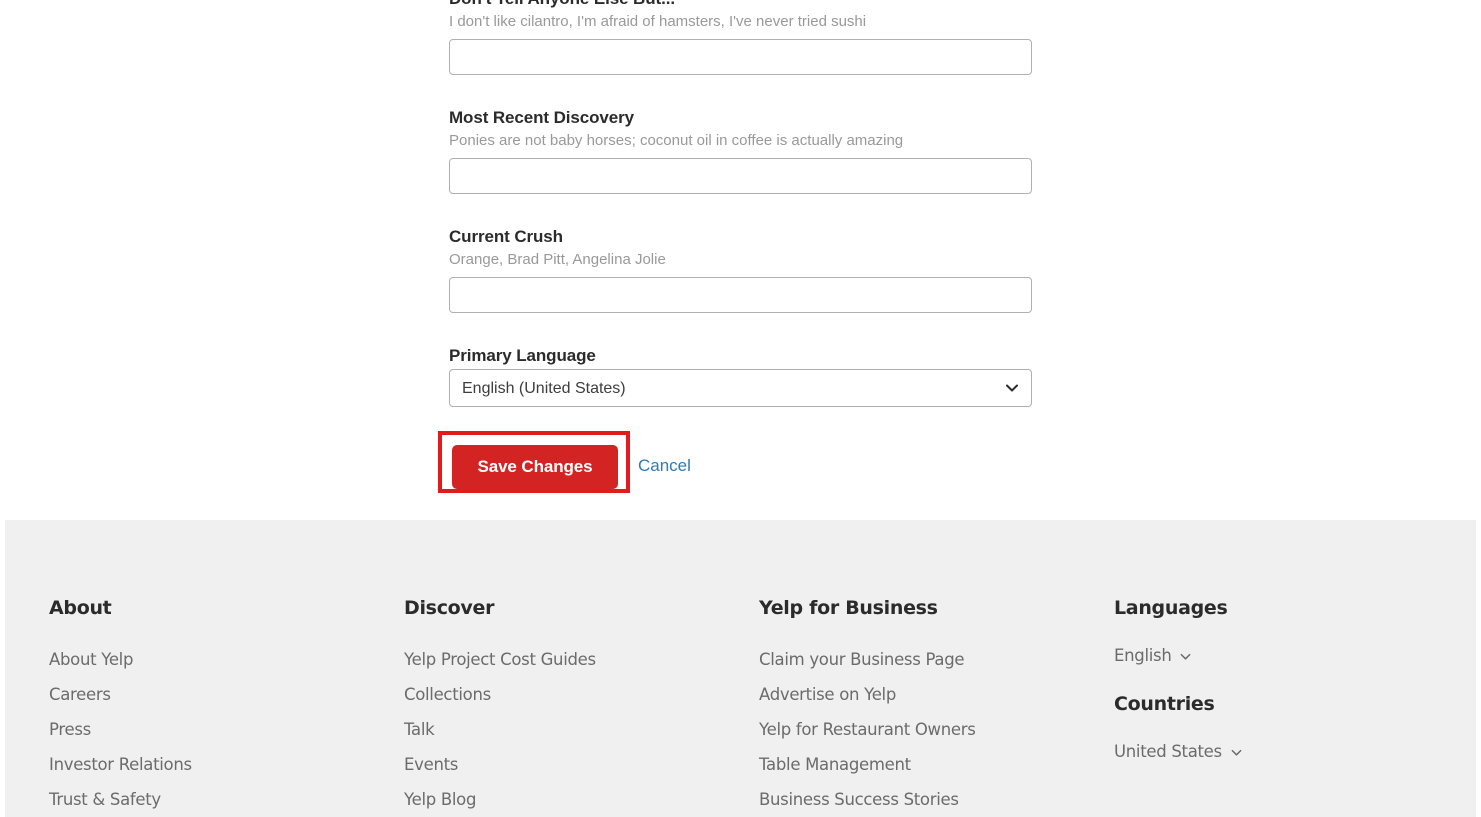  Describe the element at coordinates (740, 295) in the screenshot. I see `current-crush-input` at that location.